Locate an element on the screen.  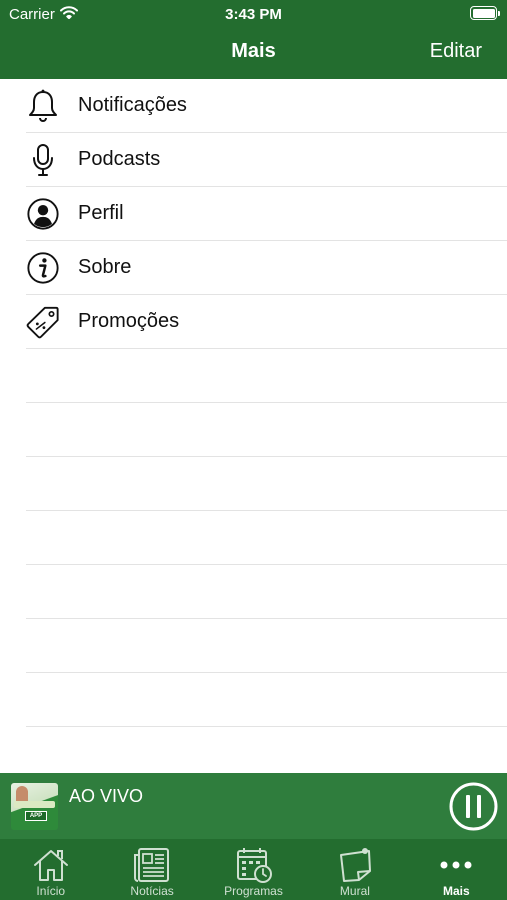
menu-item-podcasts: Podcasts is located at coordinates (266, 160).